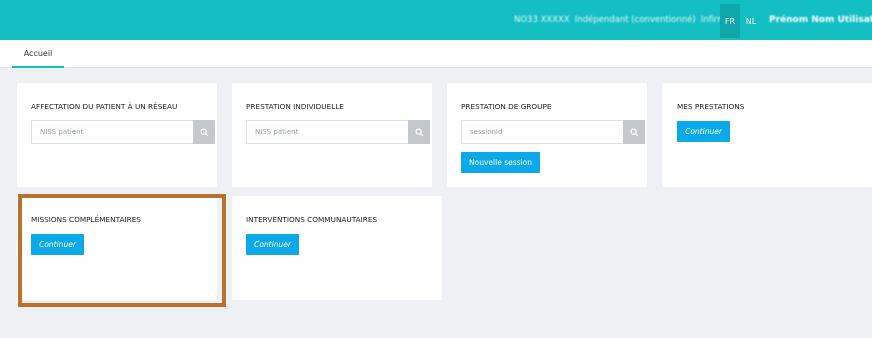 This screenshot has height=338, width=872. What do you see at coordinates (500, 162) in the screenshot?
I see `new-session-button: Nouvelle session` at bounding box center [500, 162].